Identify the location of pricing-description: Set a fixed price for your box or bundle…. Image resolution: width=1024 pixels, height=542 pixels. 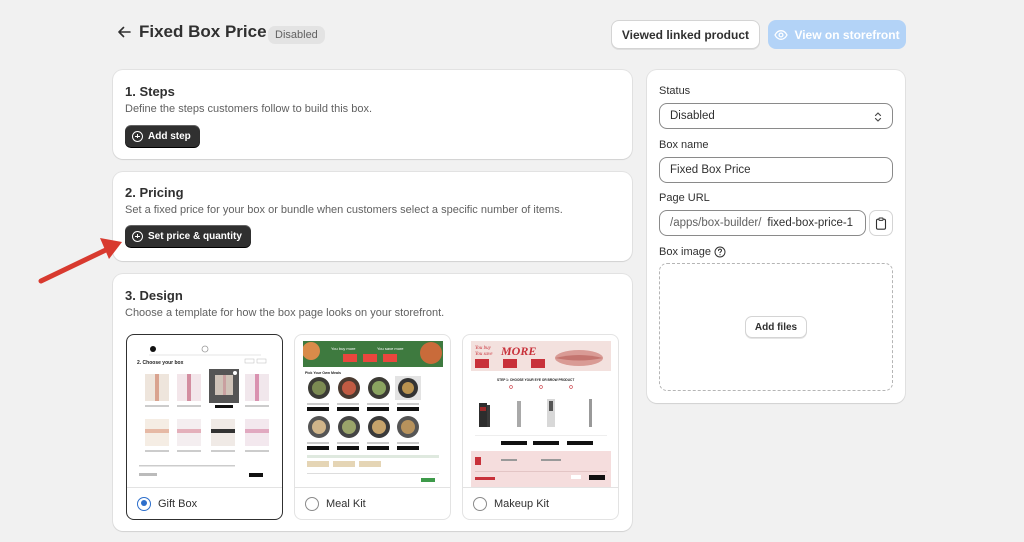
(344, 210).